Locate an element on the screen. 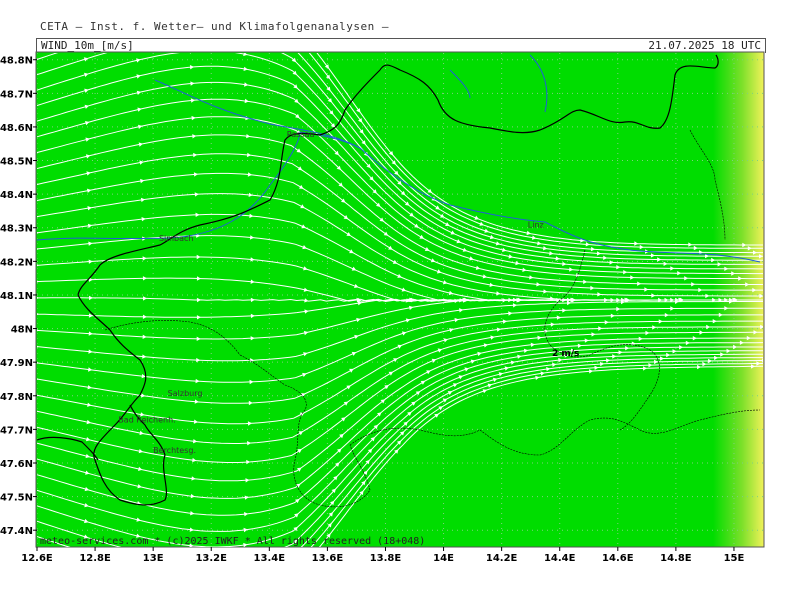 Image resolution: width=800 pixels, height=600 pixels. lat-tick-label: 47.4N is located at coordinates (16, 531).